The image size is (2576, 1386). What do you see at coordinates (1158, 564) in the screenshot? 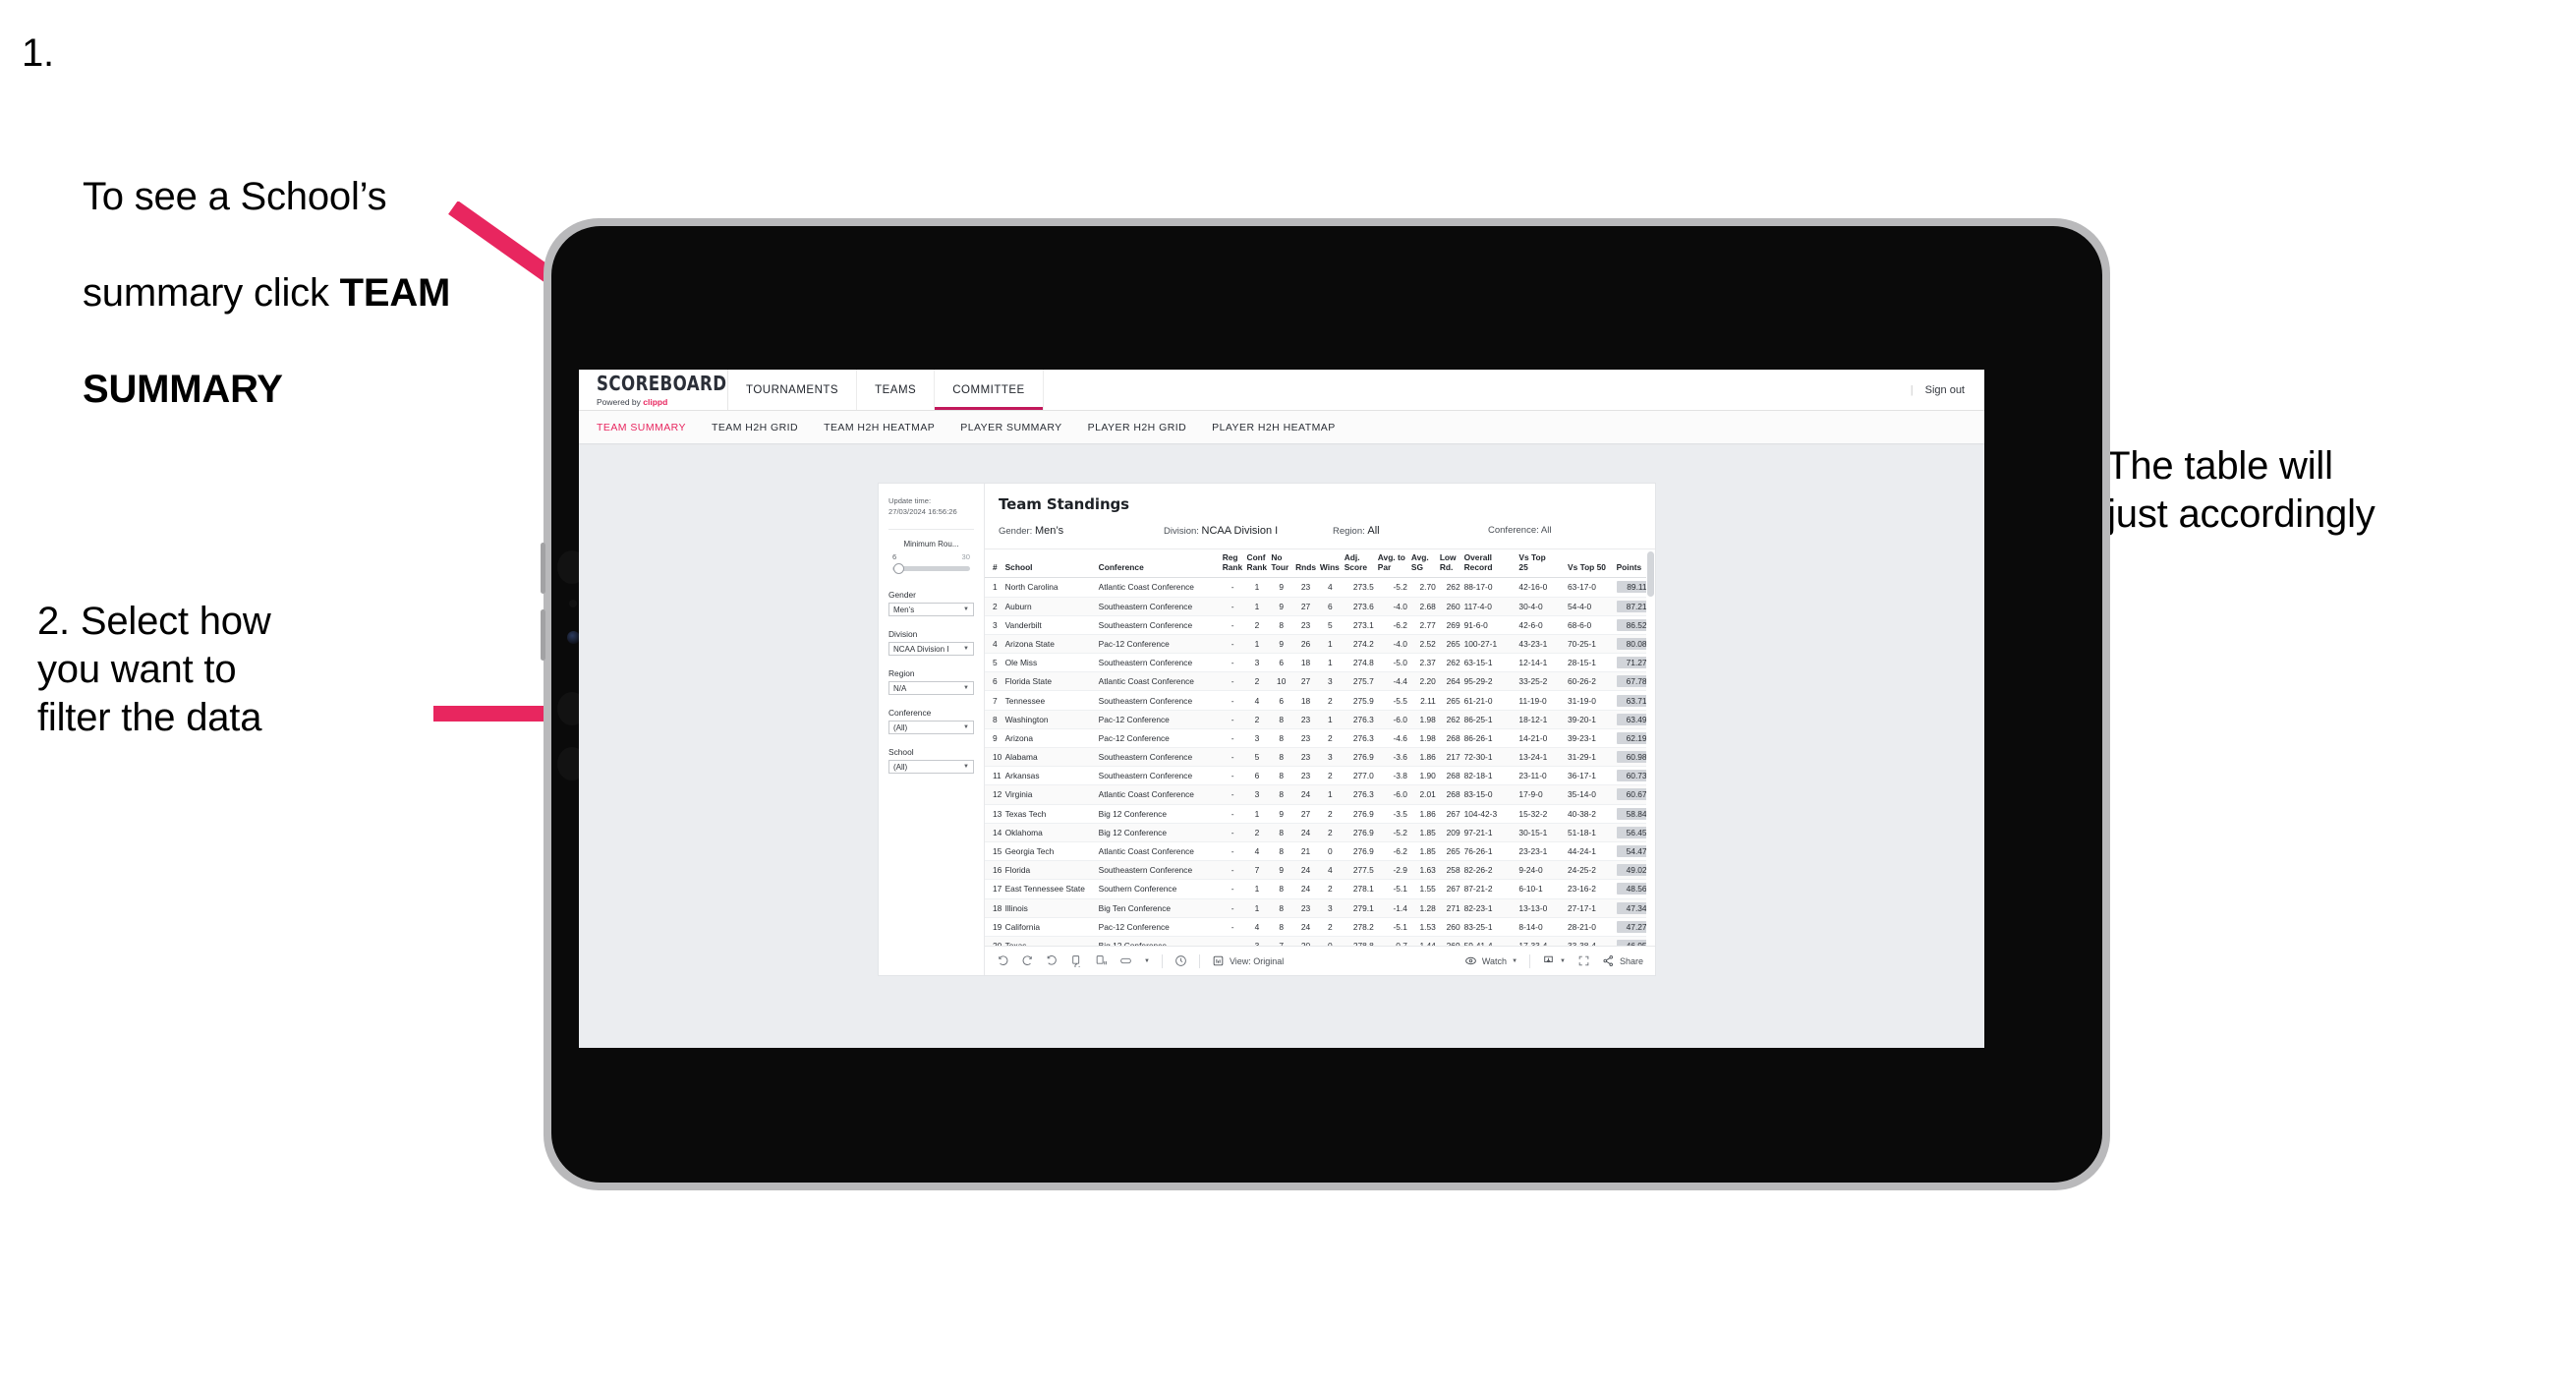
I see `col-conference: Conference` at bounding box center [1158, 564].